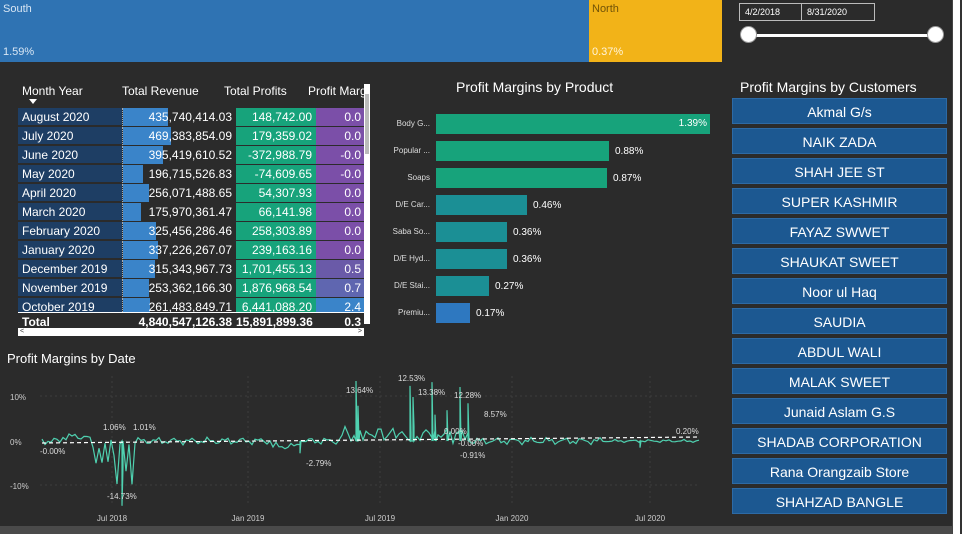 The height and width of the screenshot is (534, 962). I want to click on table-row: May 2020 196,715,526.83 -74,609.65 -0.0, so click(191, 174).